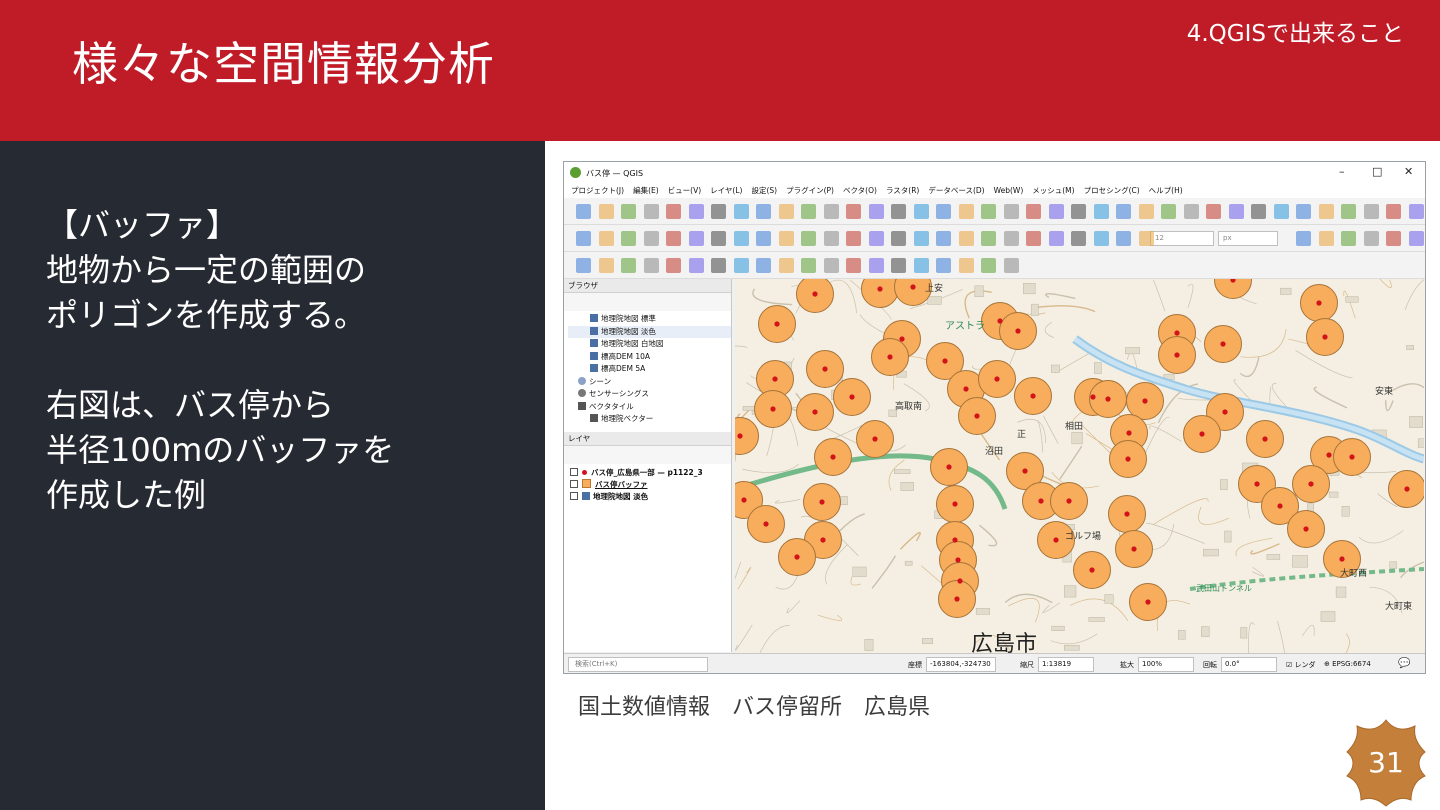 This screenshot has width=1440, height=810. Describe the element at coordinates (649, 394) in the screenshot. I see `browser-item: センサーシングス` at that location.